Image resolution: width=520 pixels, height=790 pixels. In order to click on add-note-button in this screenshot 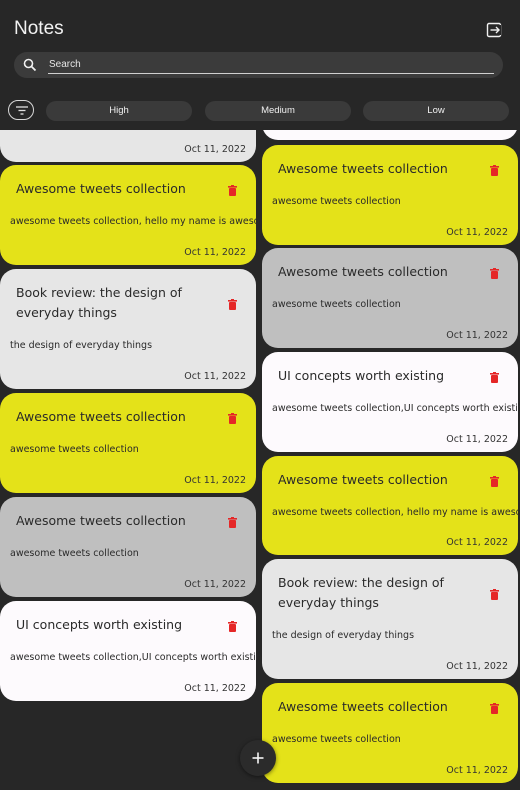, I will do `click(258, 758)`.